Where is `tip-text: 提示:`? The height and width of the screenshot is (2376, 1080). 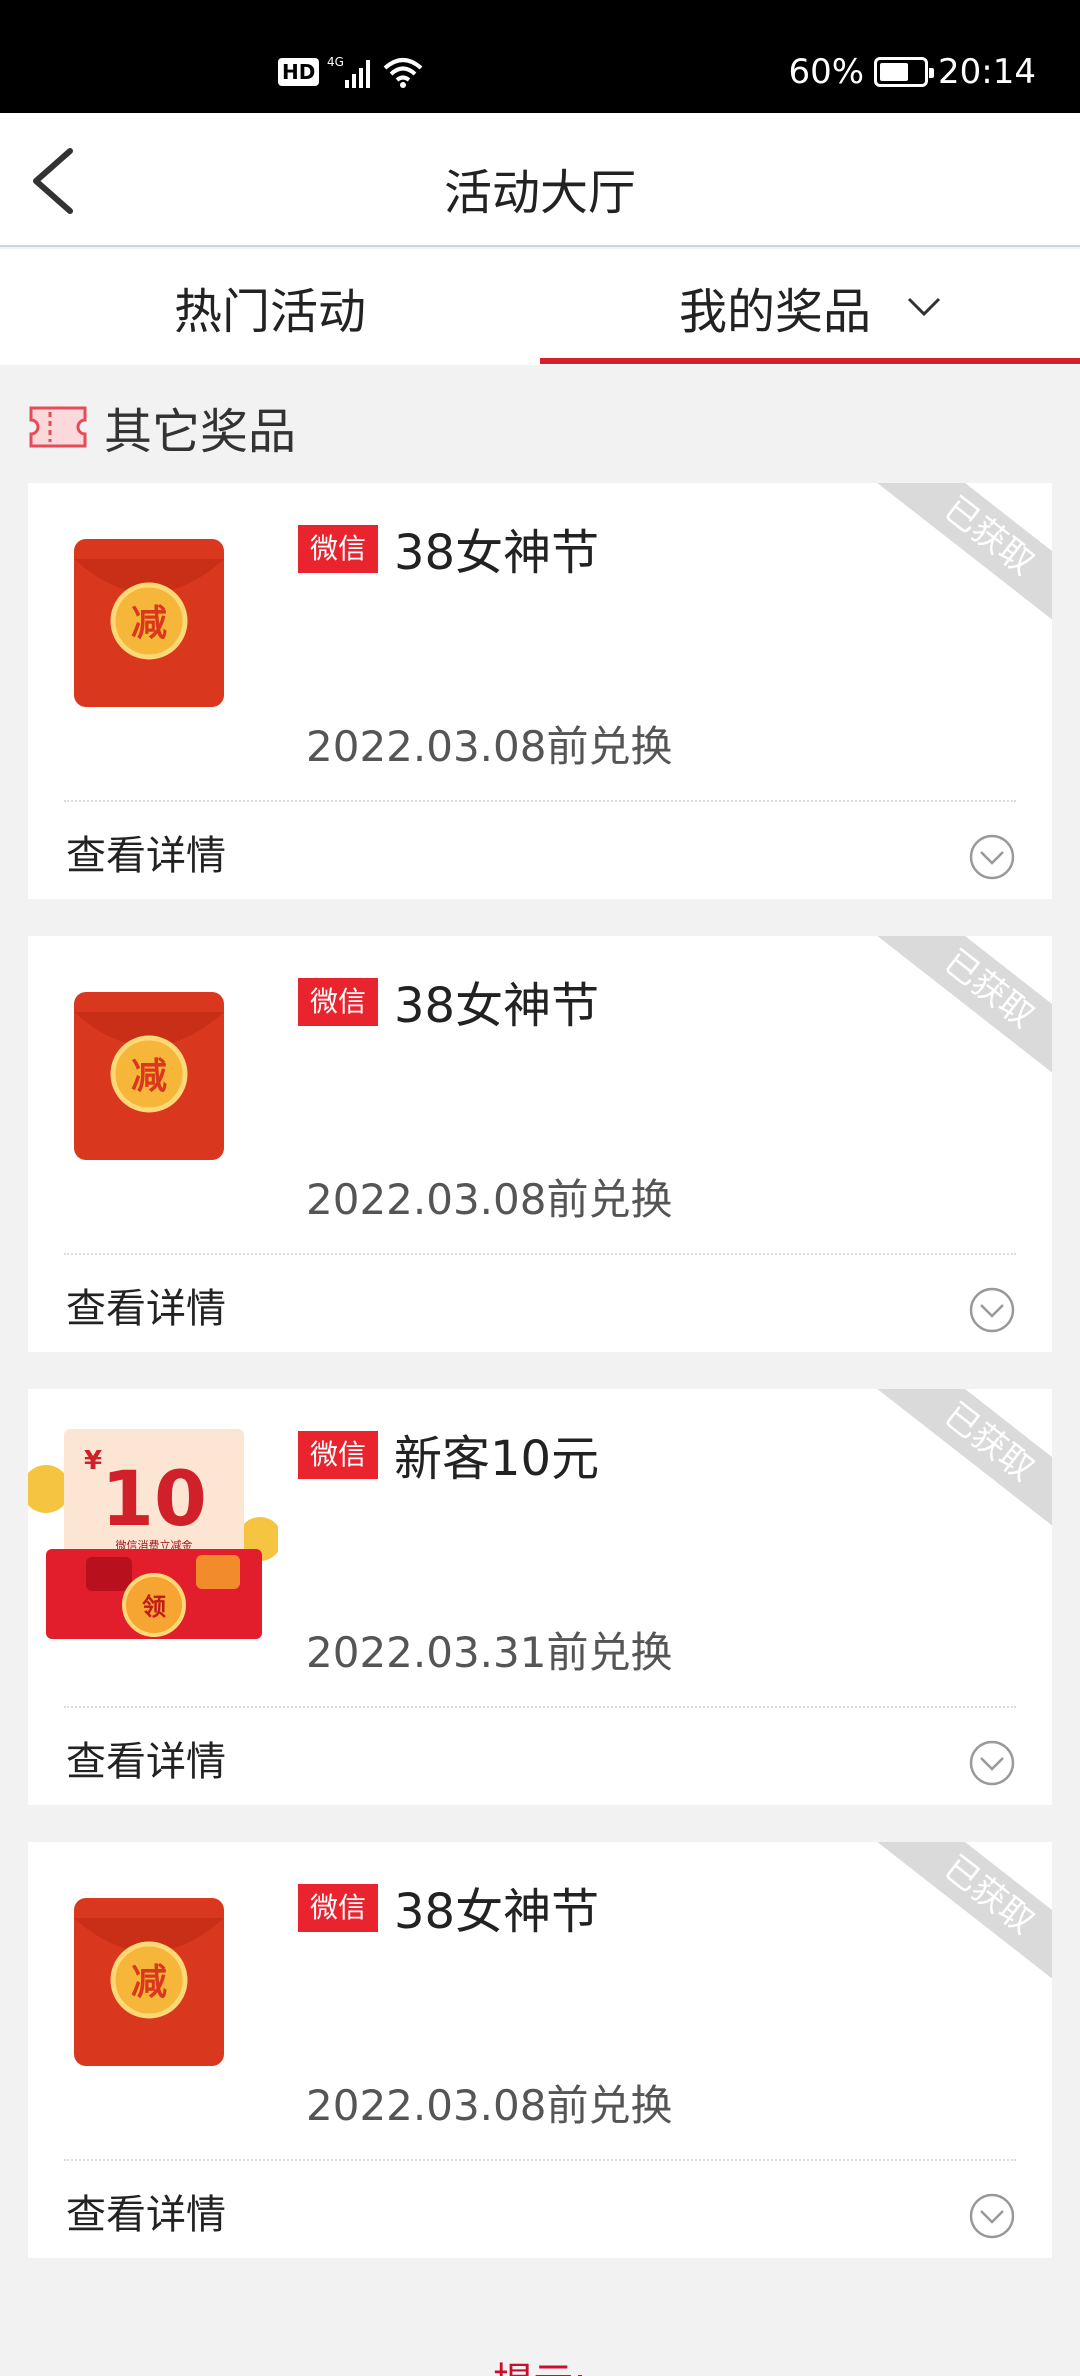
tip-text: 提示: is located at coordinates (540, 2363).